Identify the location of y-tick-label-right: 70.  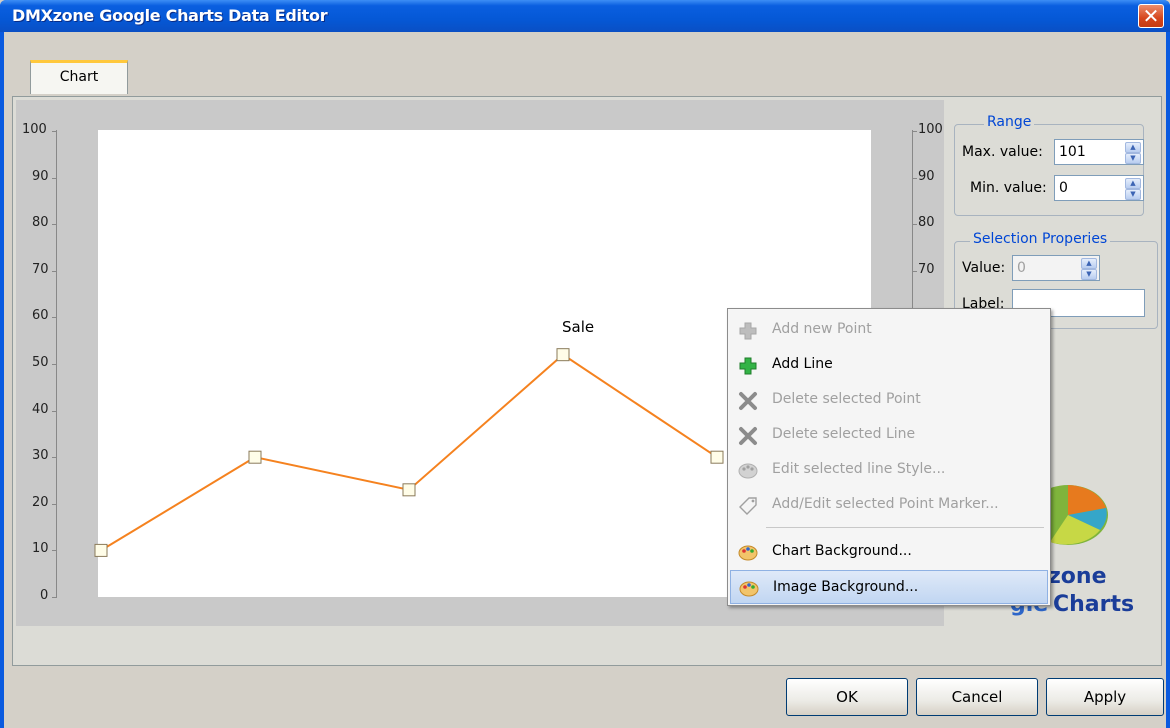
(926, 269).